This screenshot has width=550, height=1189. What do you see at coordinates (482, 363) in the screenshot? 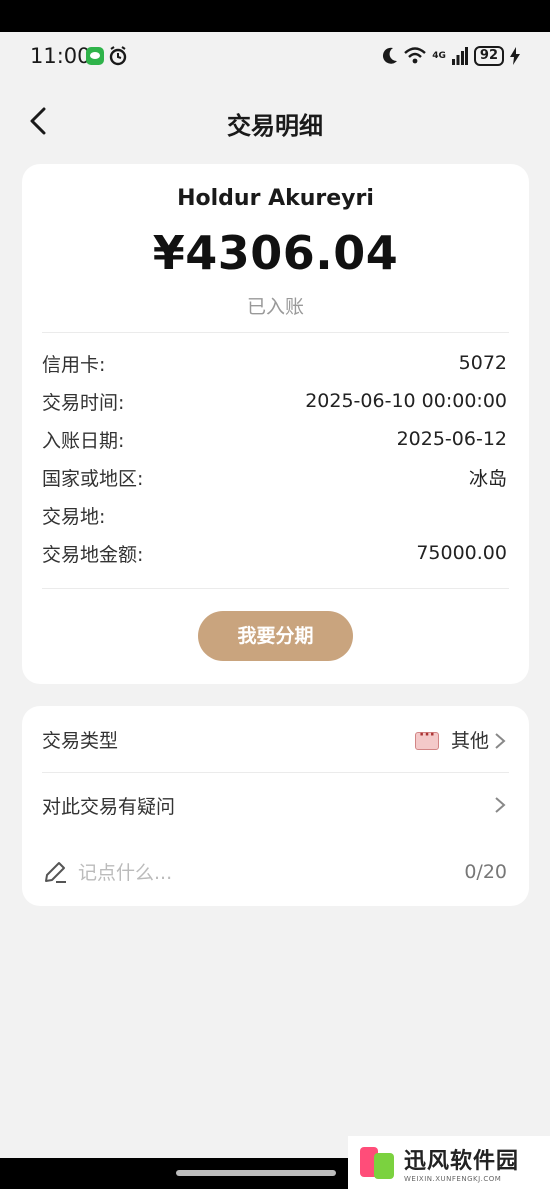
I see `detail-value: 5072` at bounding box center [482, 363].